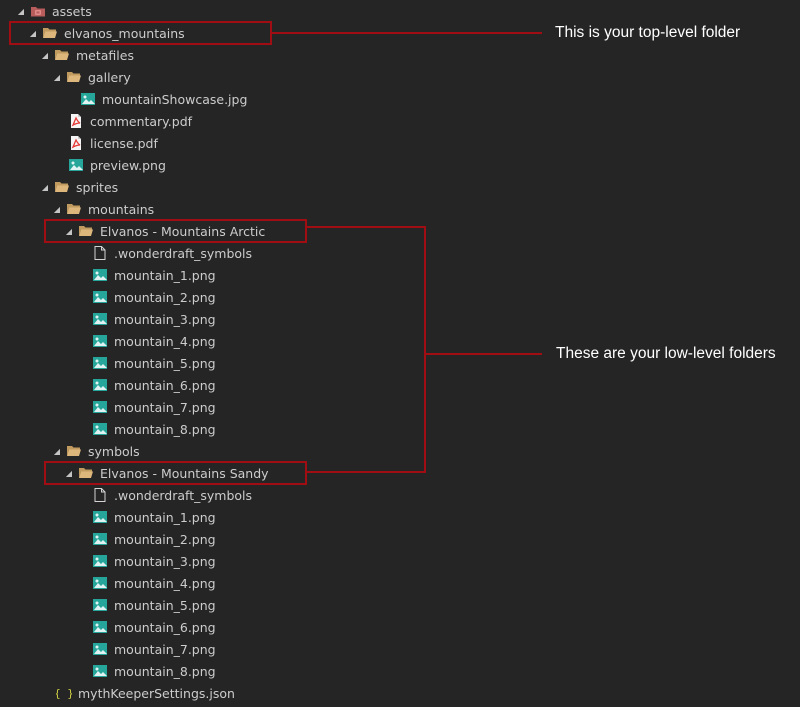 Image resolution: width=800 pixels, height=707 pixels. I want to click on tree-row-file: commentary.pdf, so click(214, 121).